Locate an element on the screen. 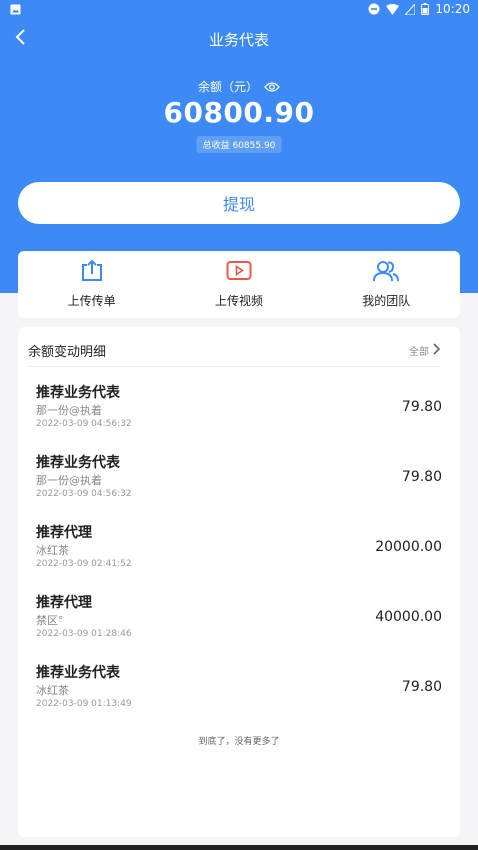  upload-flyer-button: 上传传单 is located at coordinates (92, 284).